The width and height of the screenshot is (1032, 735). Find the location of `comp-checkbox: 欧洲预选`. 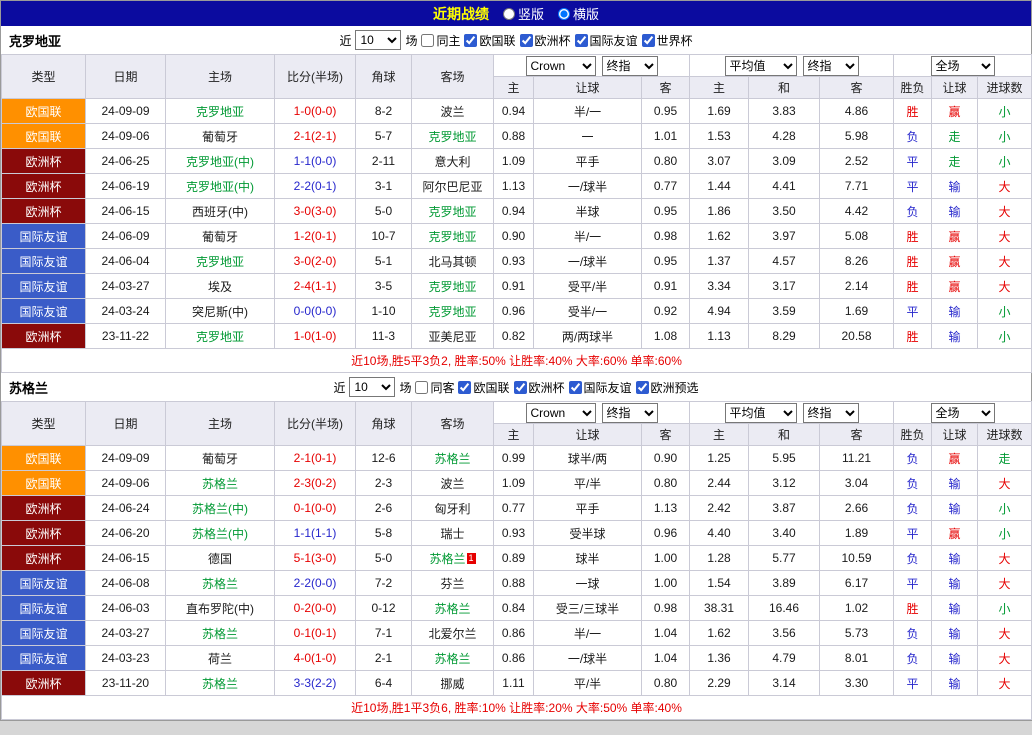

comp-checkbox: 欧洲预选 is located at coordinates (667, 387).